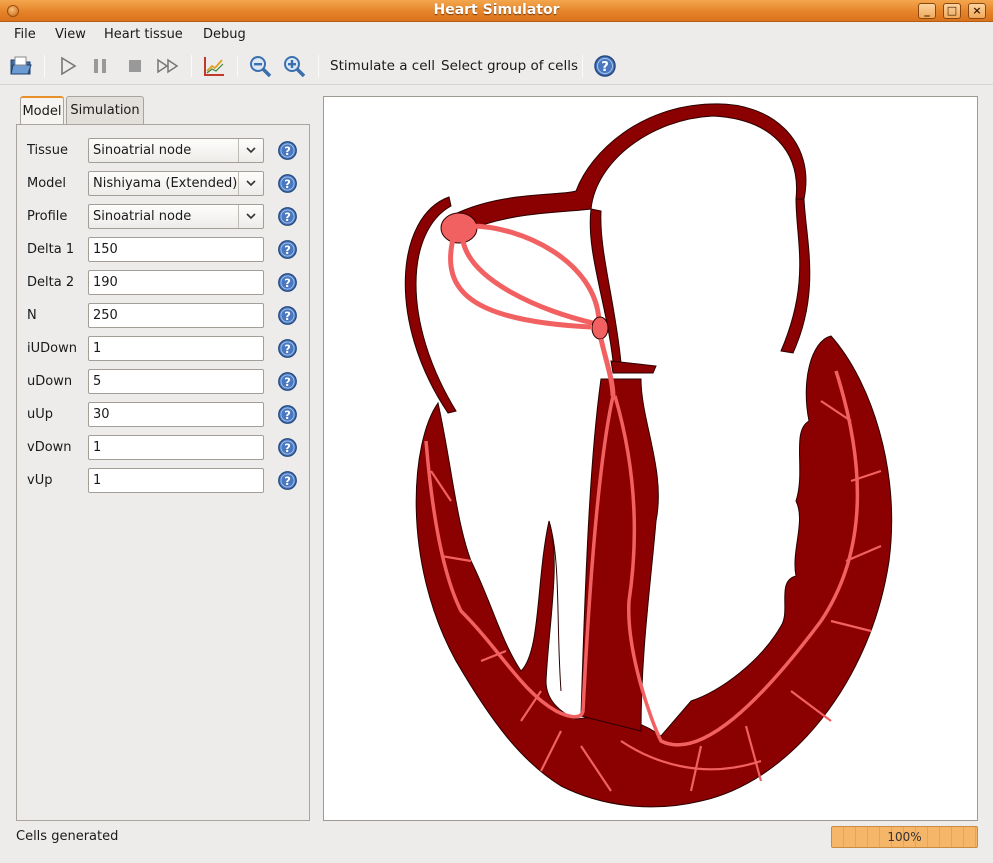  I want to click on model-label: Model, so click(47, 183).